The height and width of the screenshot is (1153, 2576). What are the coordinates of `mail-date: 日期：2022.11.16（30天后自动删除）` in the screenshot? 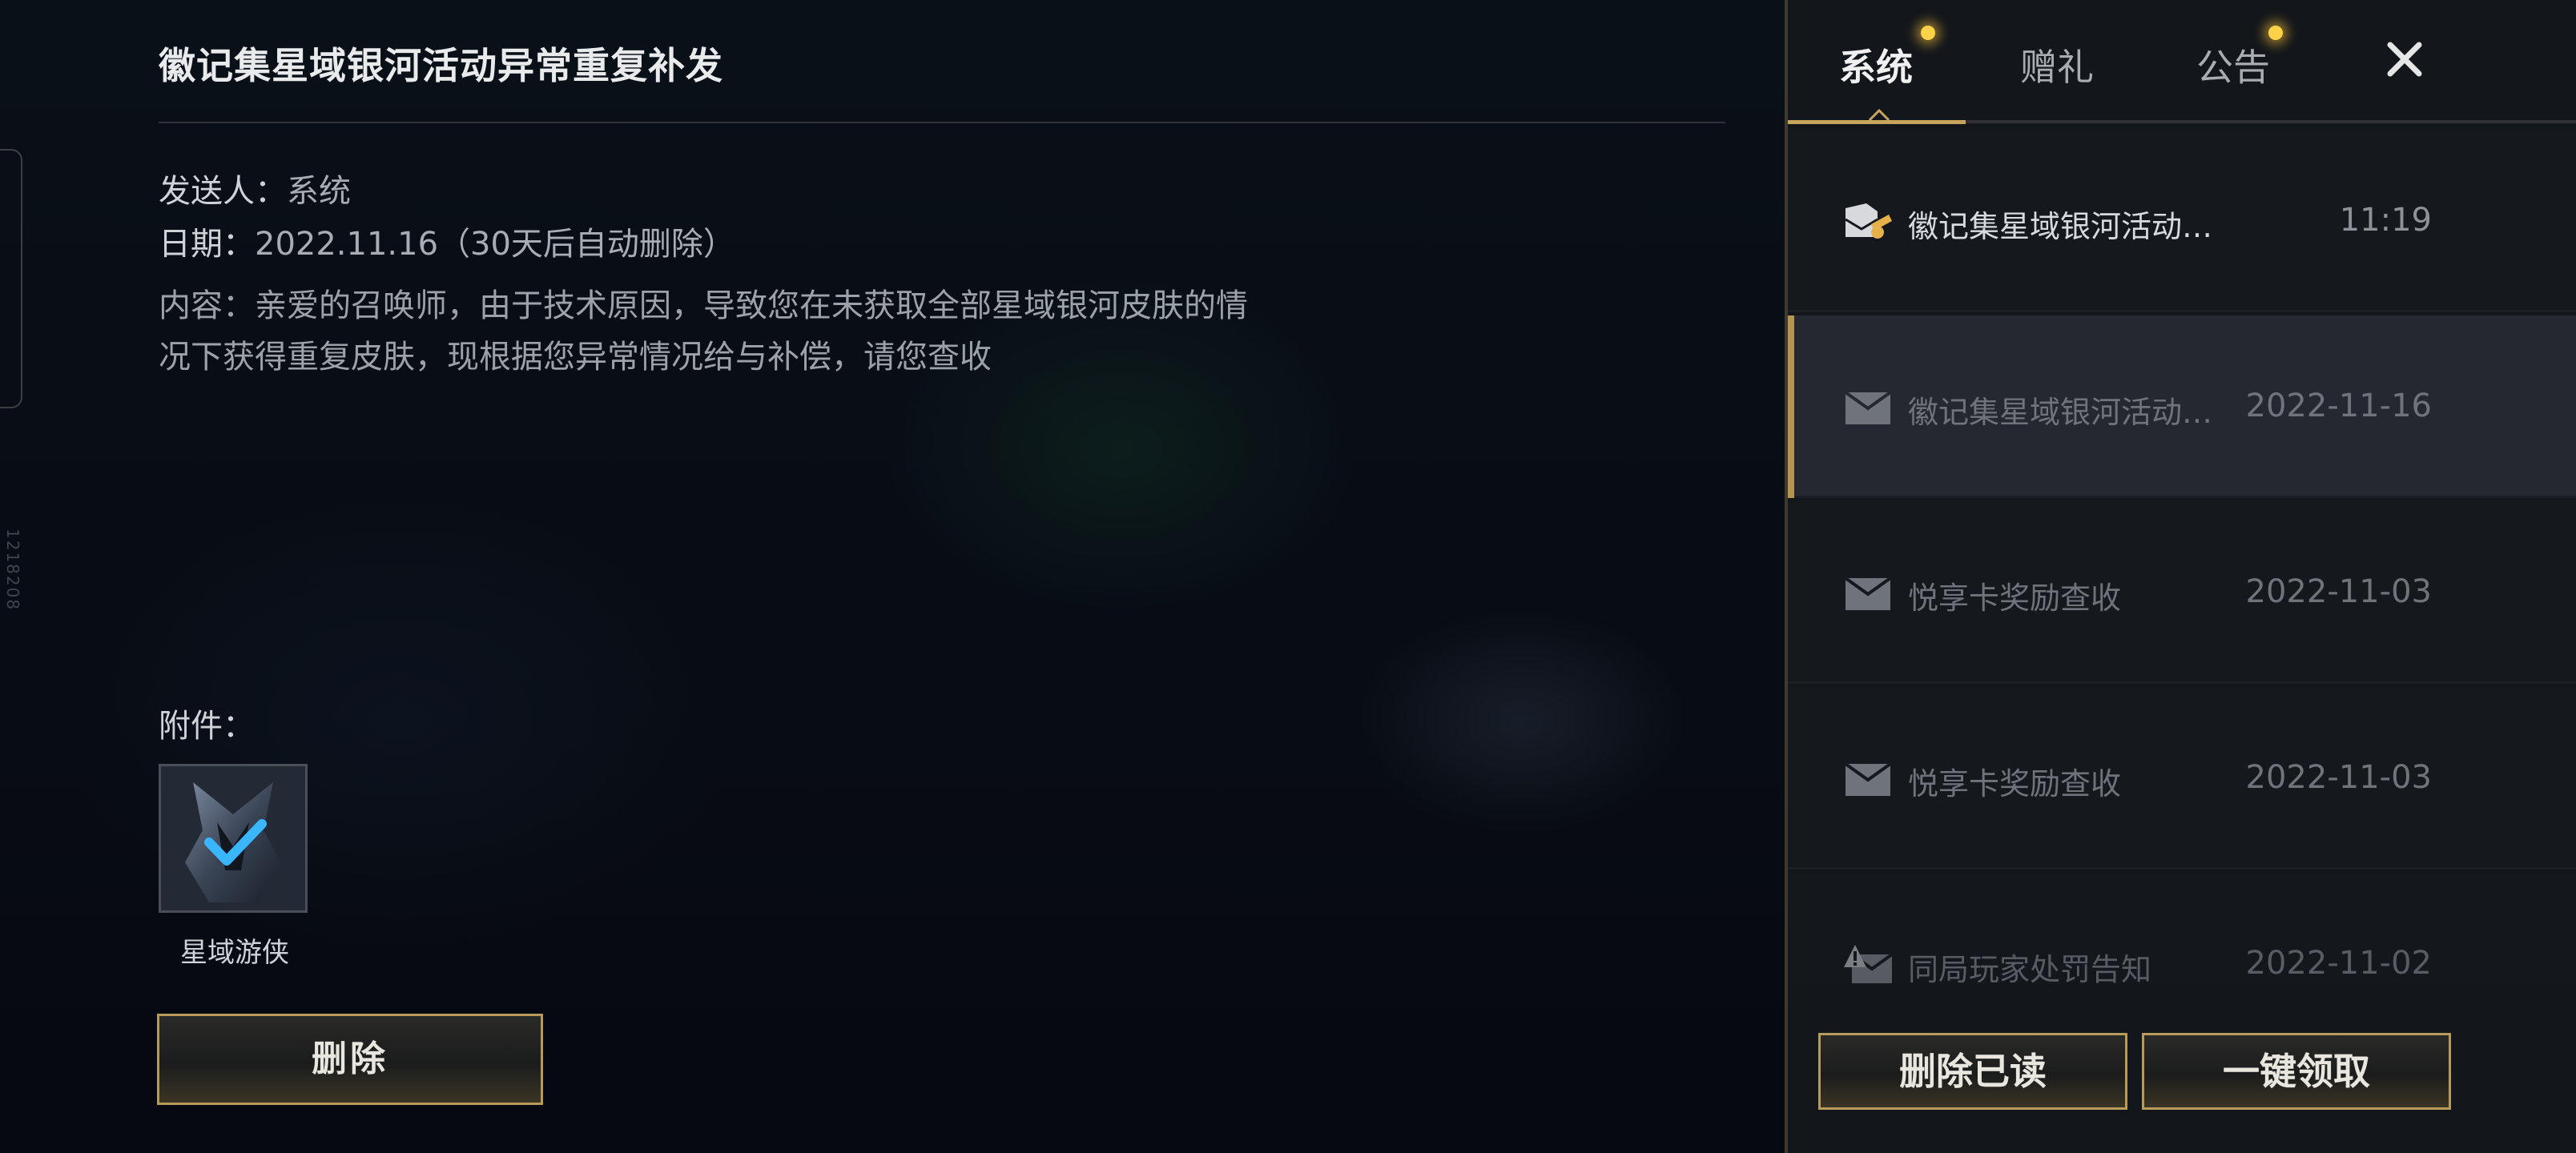 It's located at (447, 241).